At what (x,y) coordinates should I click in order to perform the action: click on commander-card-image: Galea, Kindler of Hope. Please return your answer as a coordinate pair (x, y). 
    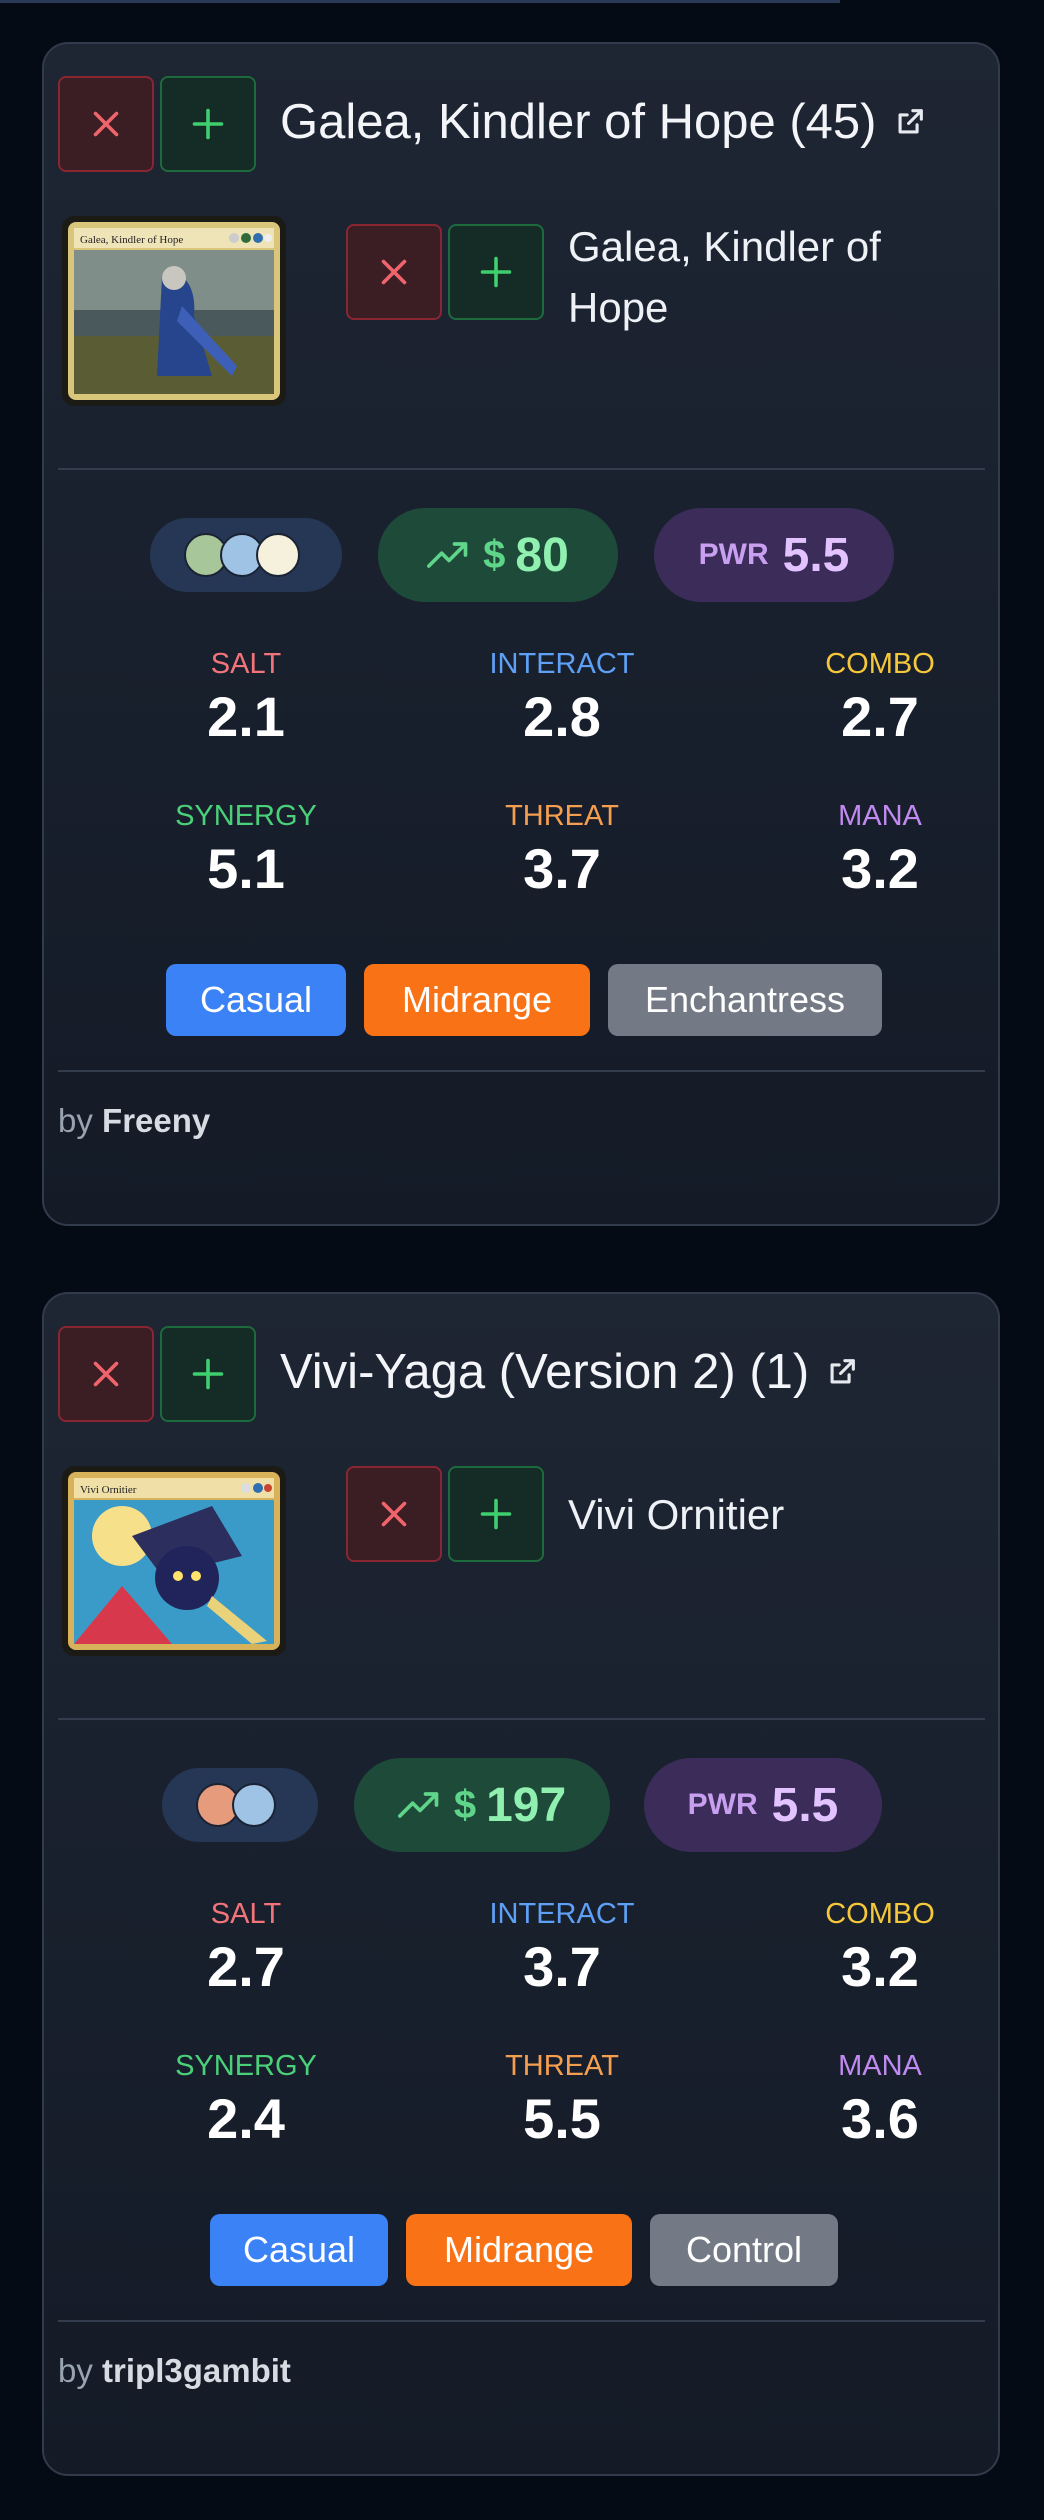
    Looking at the image, I should click on (174, 311).